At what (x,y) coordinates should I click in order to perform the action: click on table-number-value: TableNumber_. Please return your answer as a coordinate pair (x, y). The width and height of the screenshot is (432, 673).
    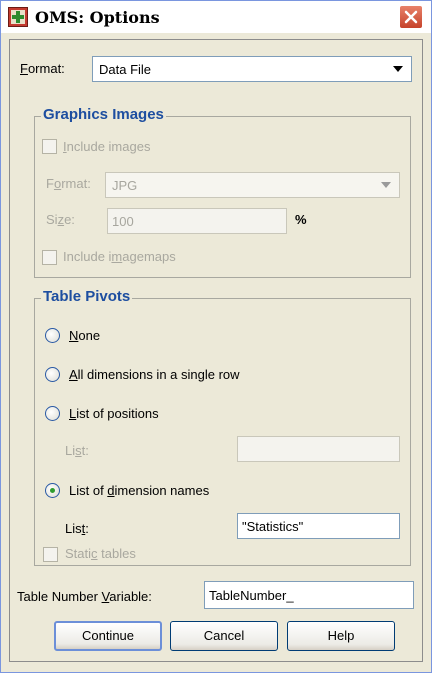
    Looking at the image, I should click on (251, 595).